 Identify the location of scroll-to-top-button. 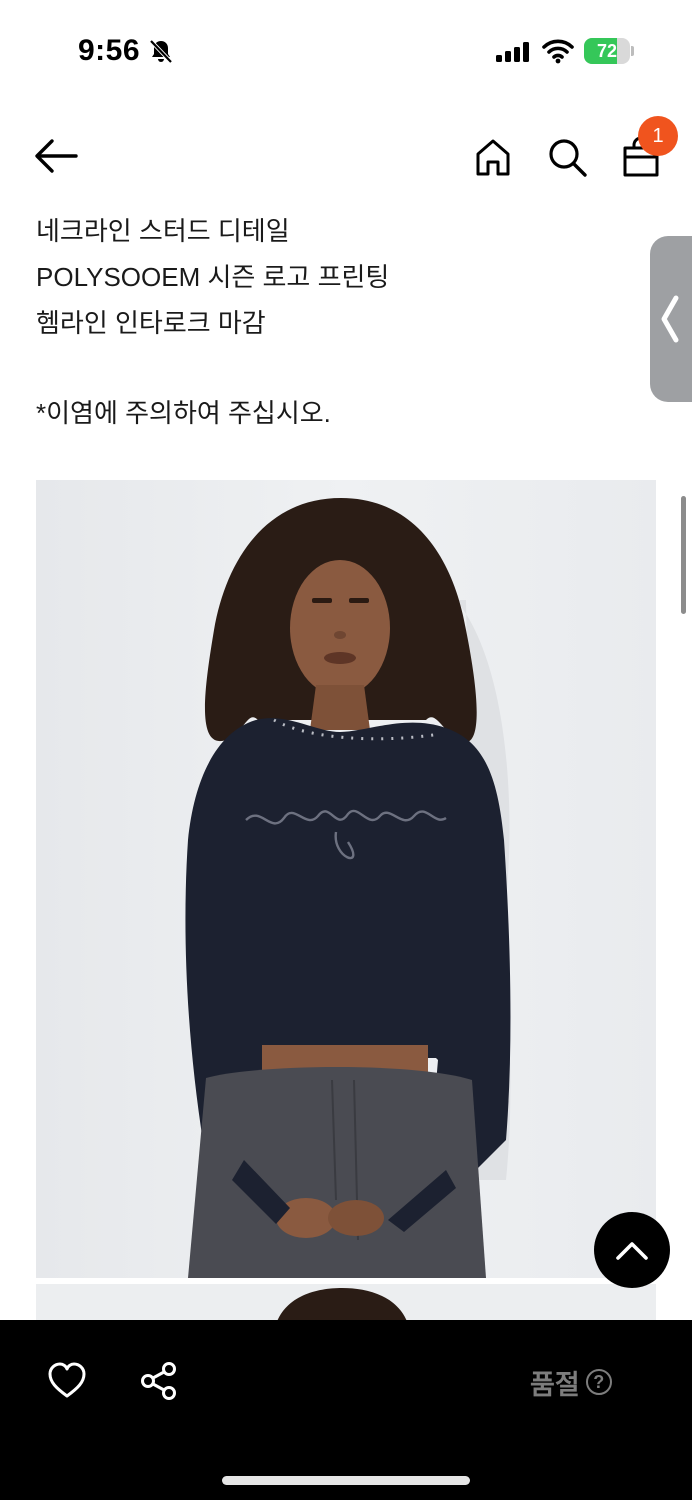
(632, 1250).